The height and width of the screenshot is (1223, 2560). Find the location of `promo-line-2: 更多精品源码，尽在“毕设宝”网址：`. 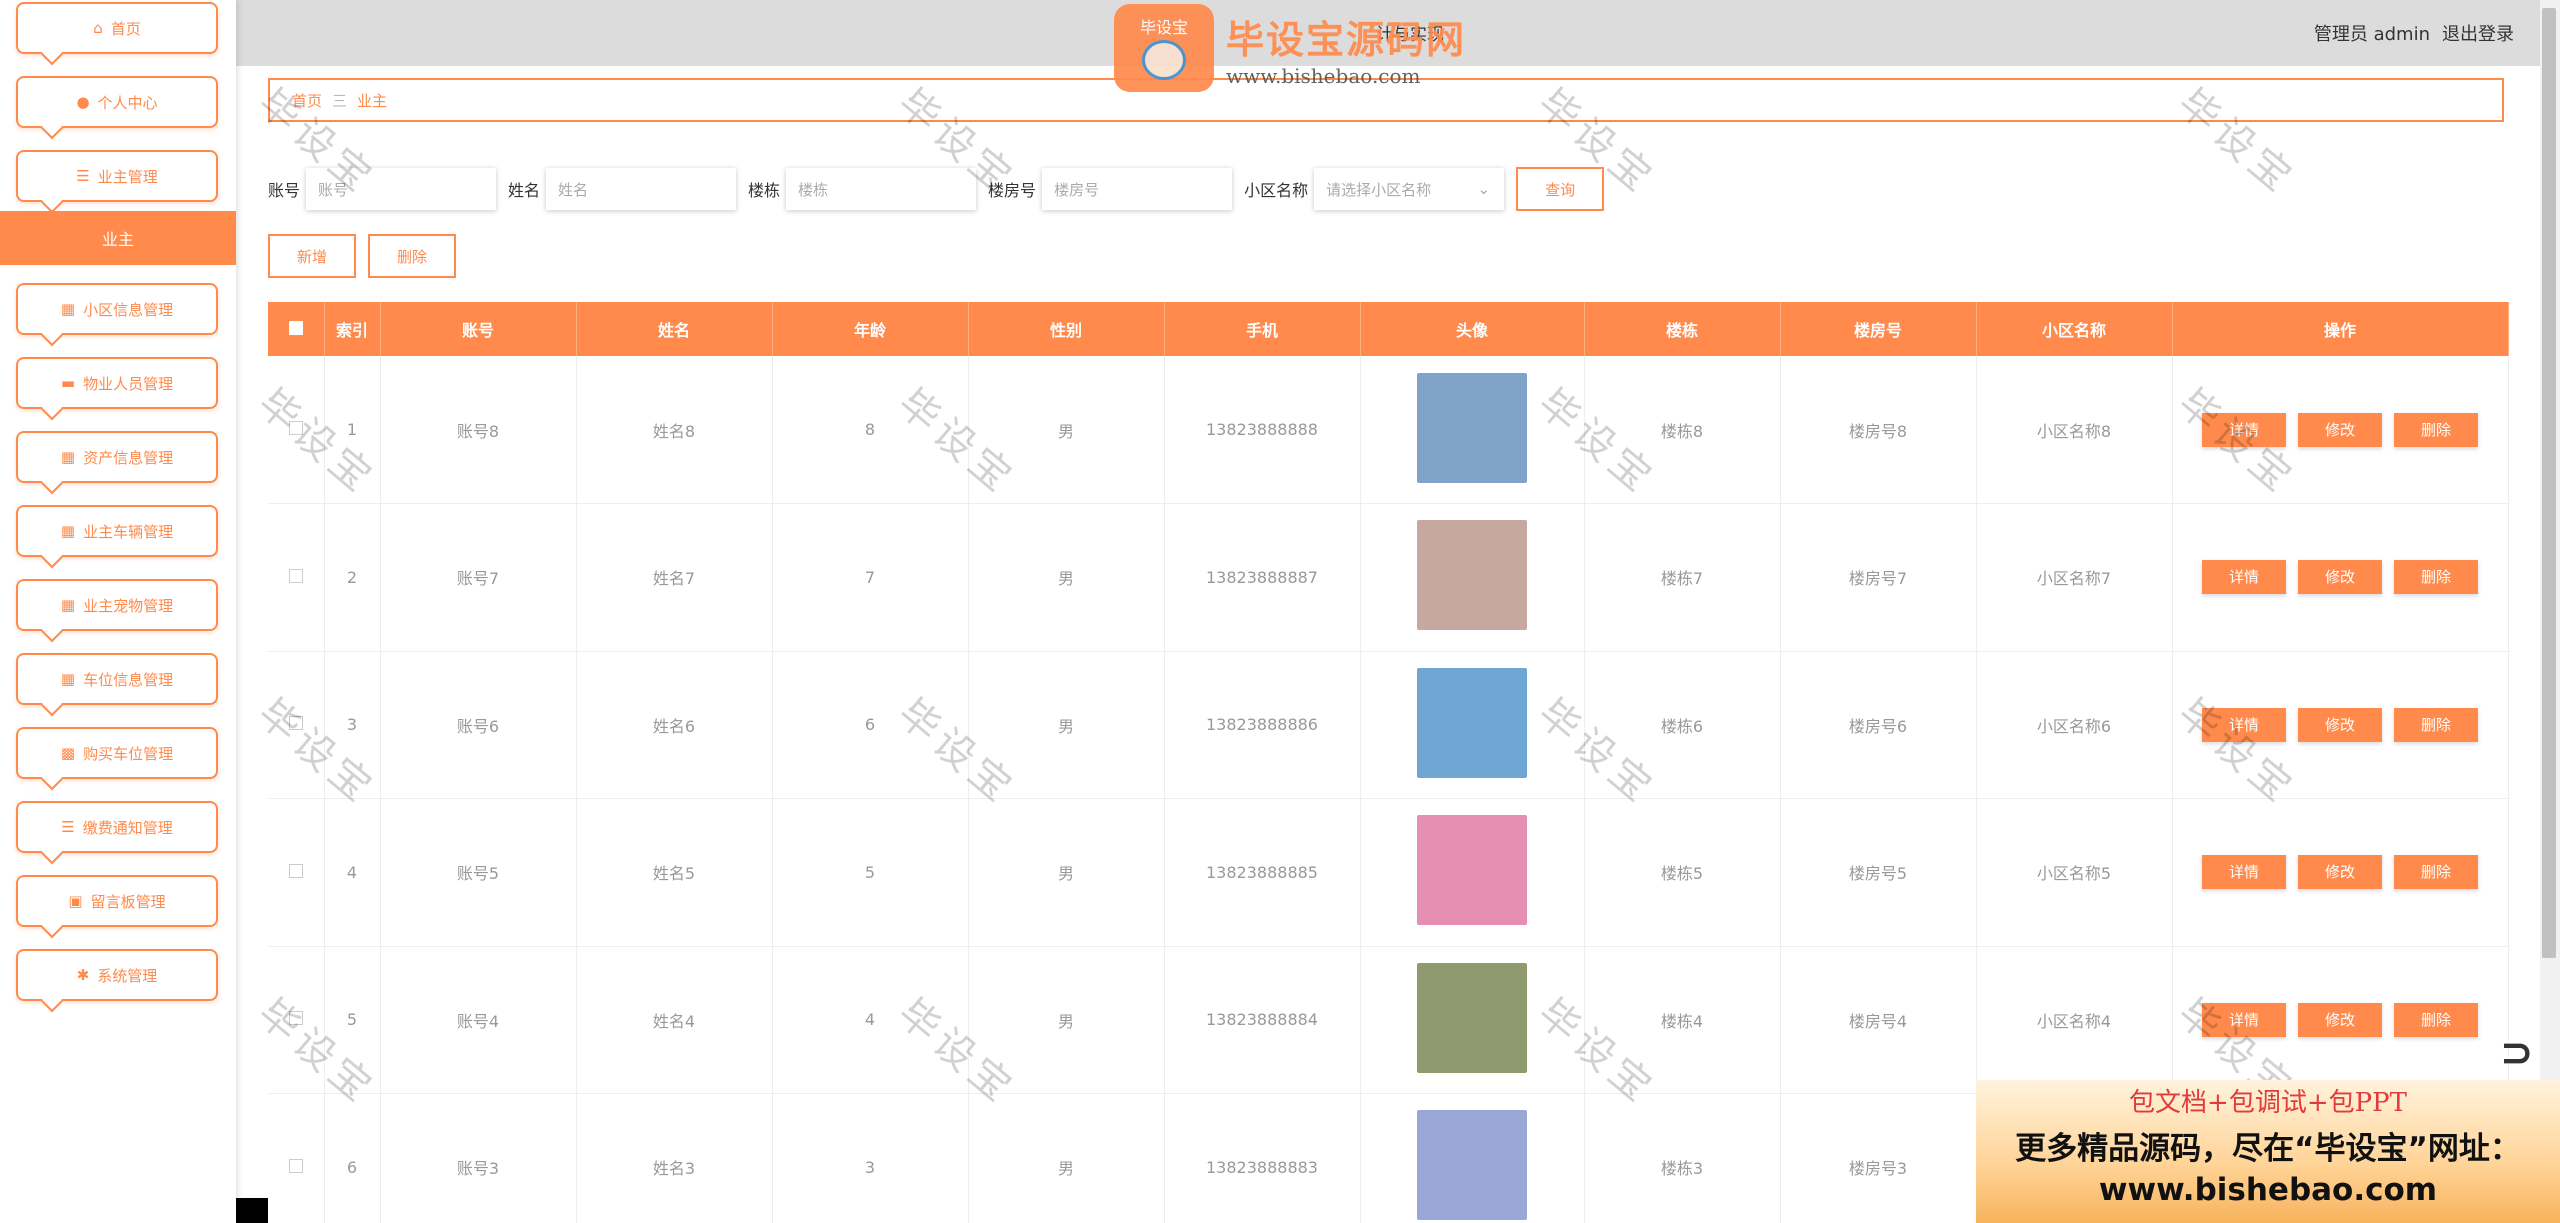

promo-line-2: 更多精品源码，尽在“毕设宝”网址： is located at coordinates (2268, 1149).